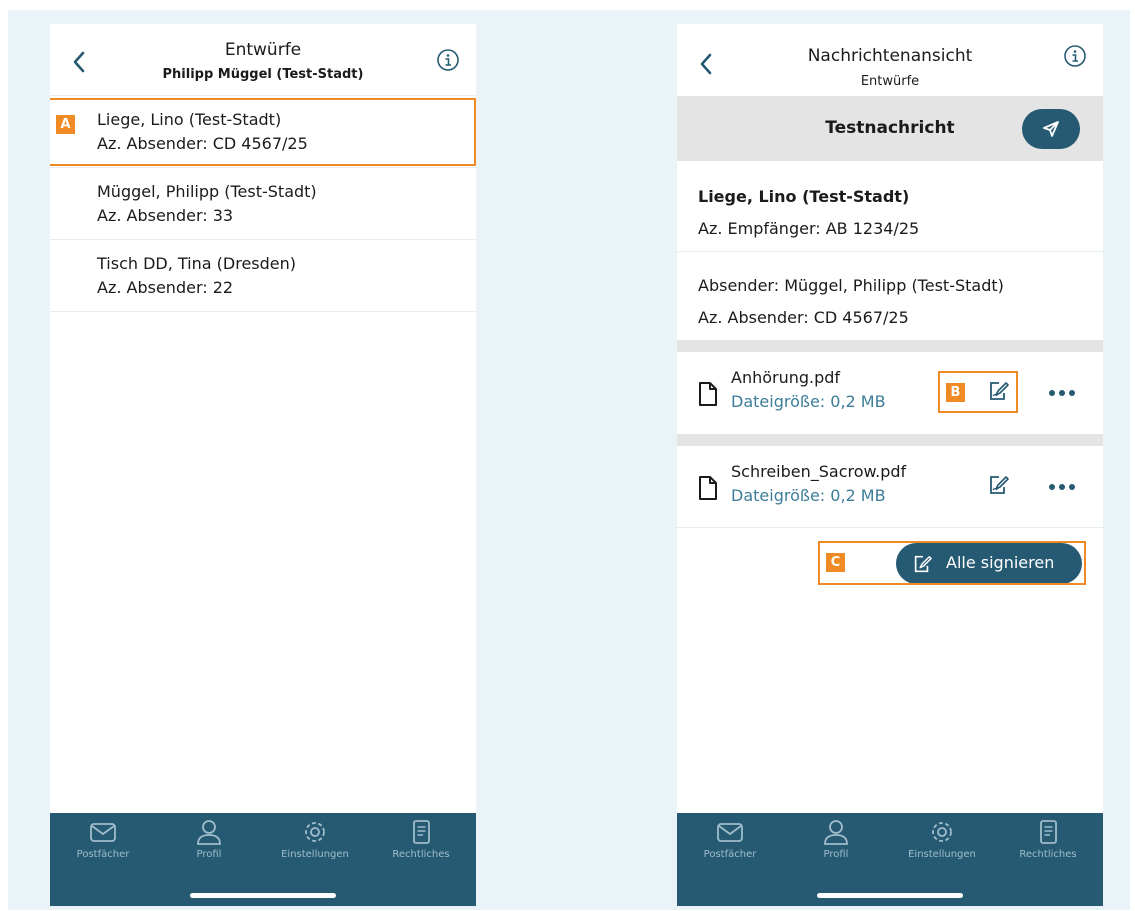  Describe the element at coordinates (835, 562) in the screenshot. I see `marker-c-label: C` at that location.